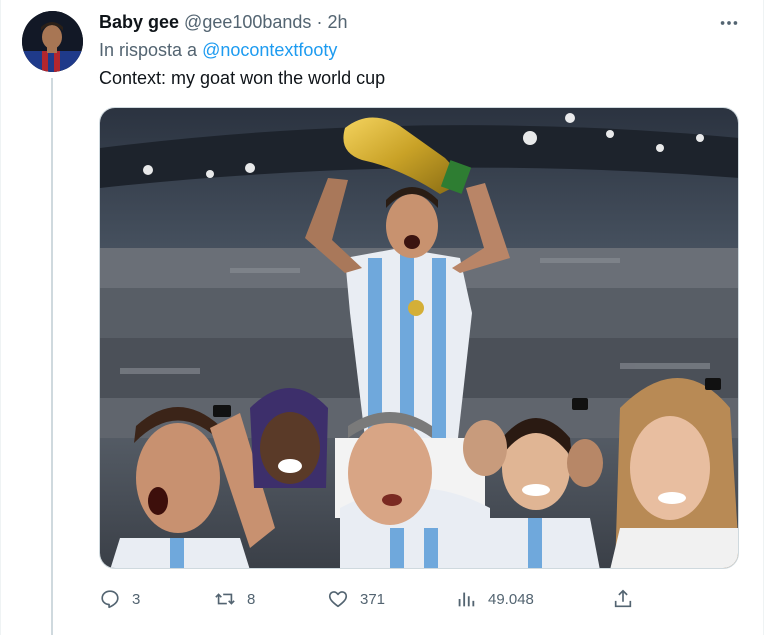 The height and width of the screenshot is (635, 767). I want to click on reply-count: 3, so click(136, 599).